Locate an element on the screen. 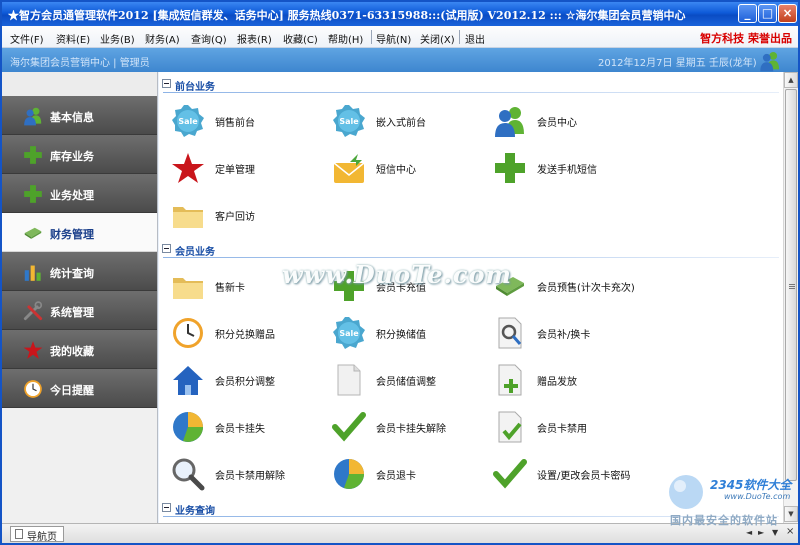 This screenshot has height=545, width=800. sidebar-item-business: 业务处理 is located at coordinates (79, 193).